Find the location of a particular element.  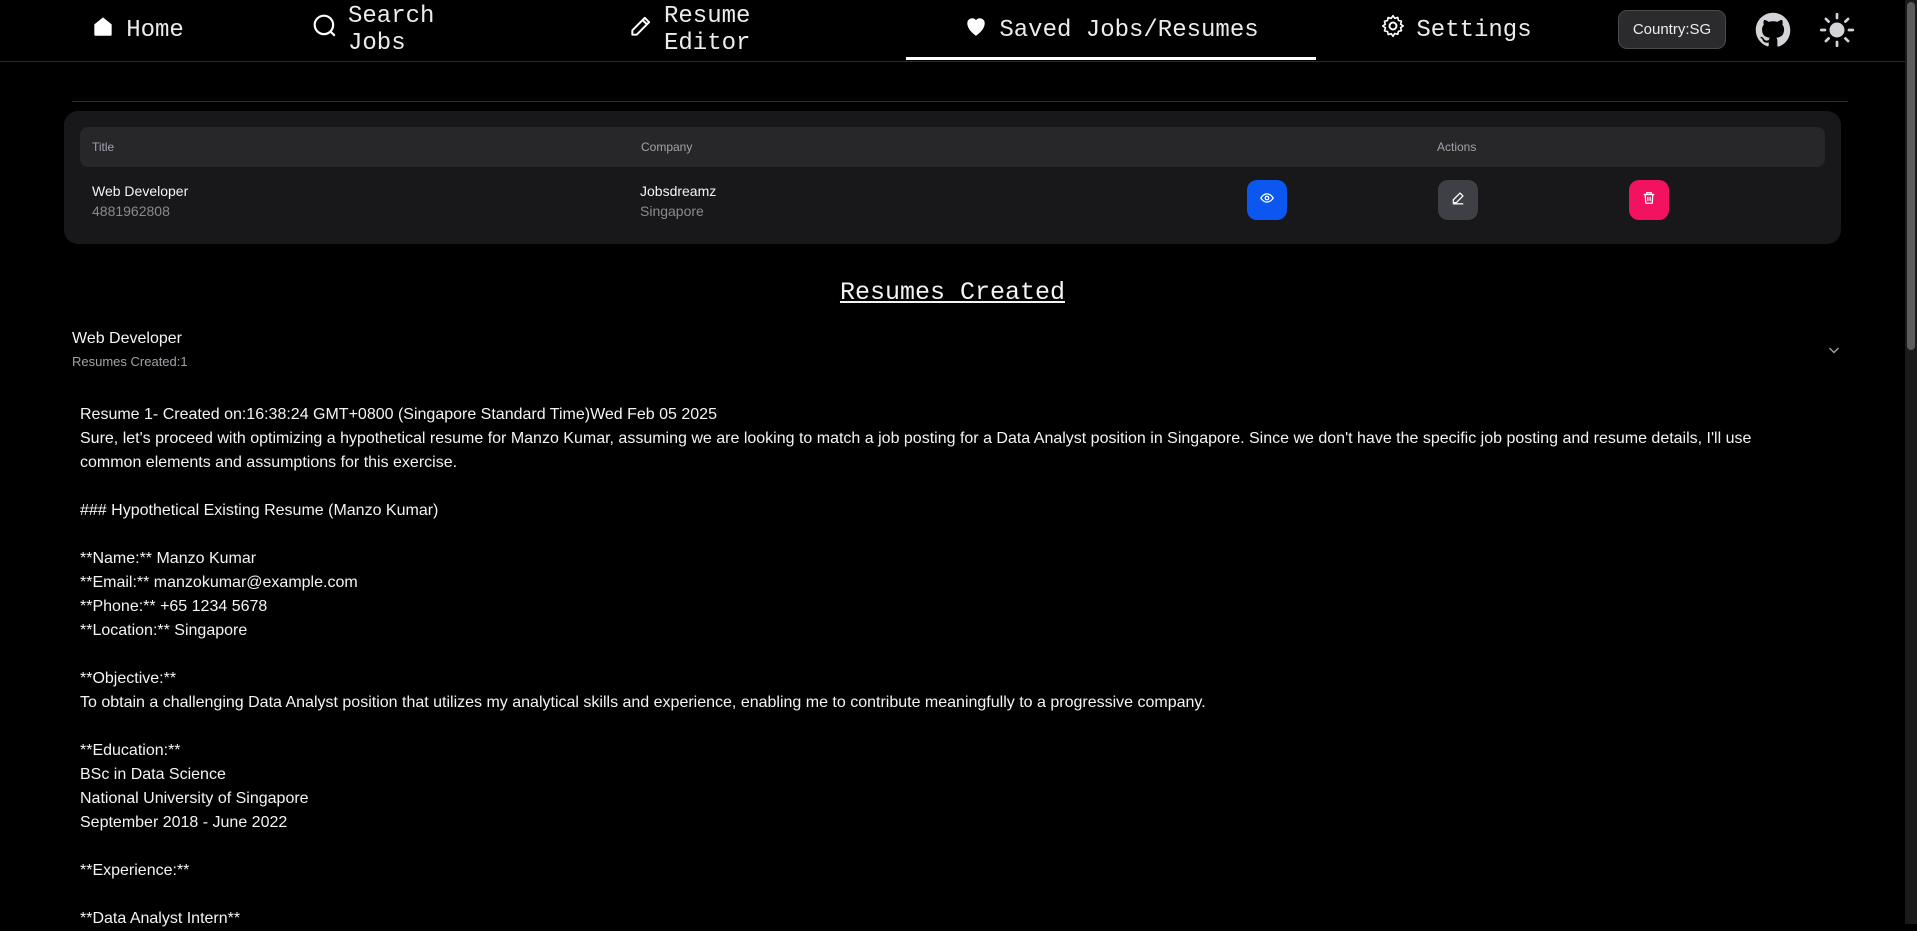

job-id: 4881962808 is located at coordinates (131, 211).